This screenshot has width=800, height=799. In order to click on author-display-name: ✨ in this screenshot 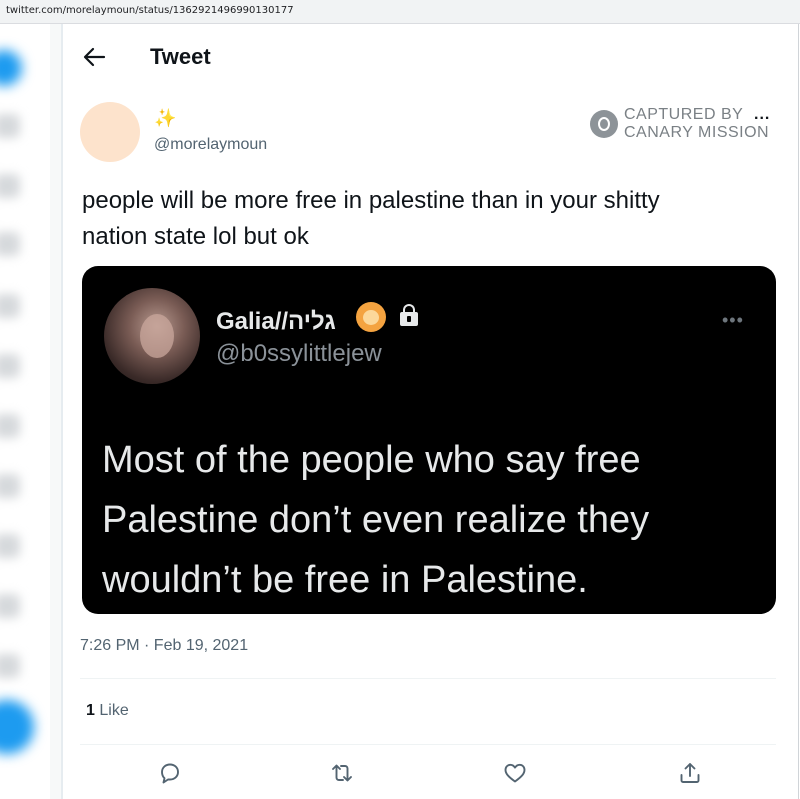, I will do `click(165, 118)`.